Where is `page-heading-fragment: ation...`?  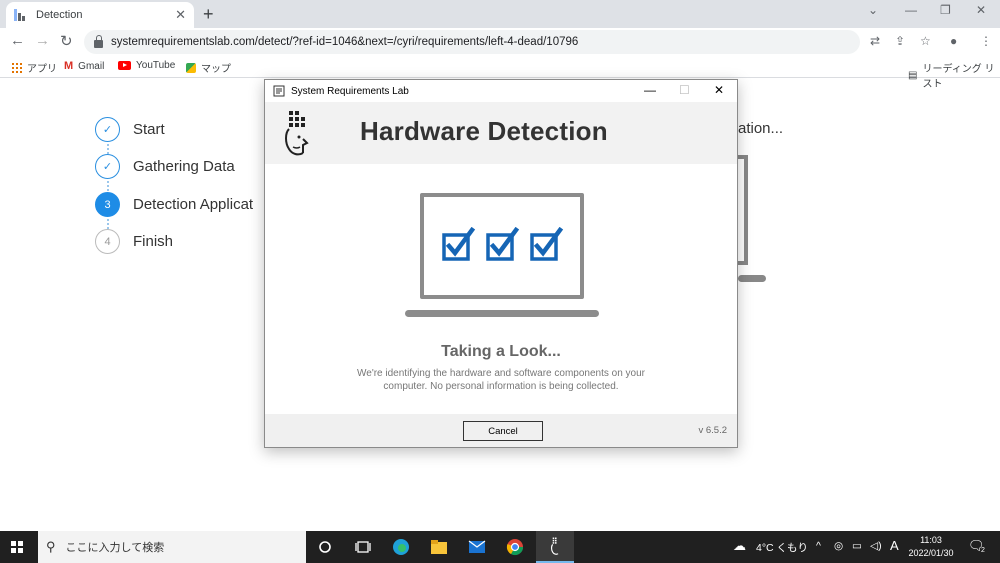
page-heading-fragment: ation... is located at coordinates (761, 128).